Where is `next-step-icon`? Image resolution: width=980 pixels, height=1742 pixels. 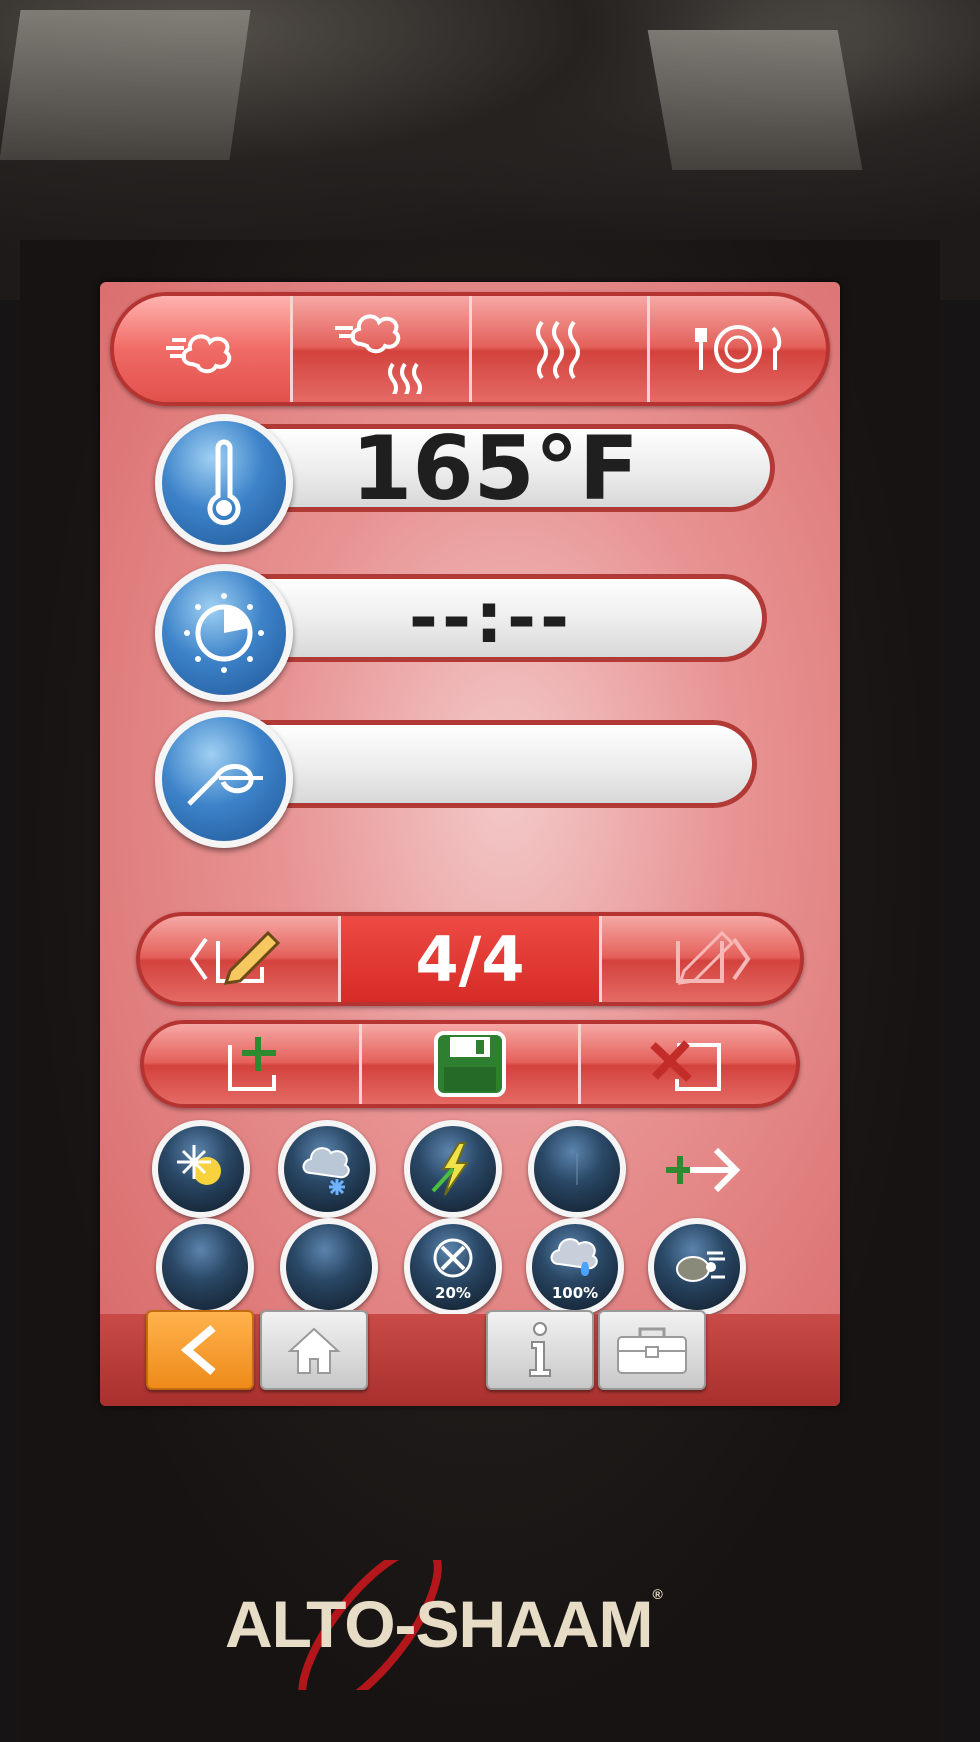 next-step-icon is located at coordinates (713, 957).